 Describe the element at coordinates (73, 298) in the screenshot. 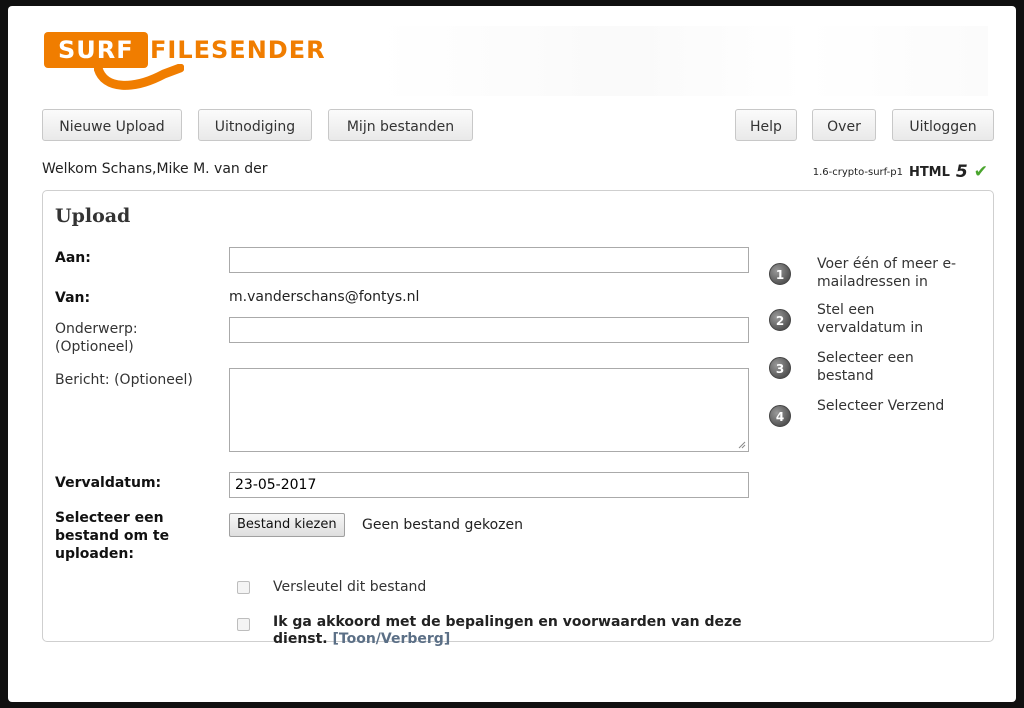

I see `from-label: Van:` at that location.